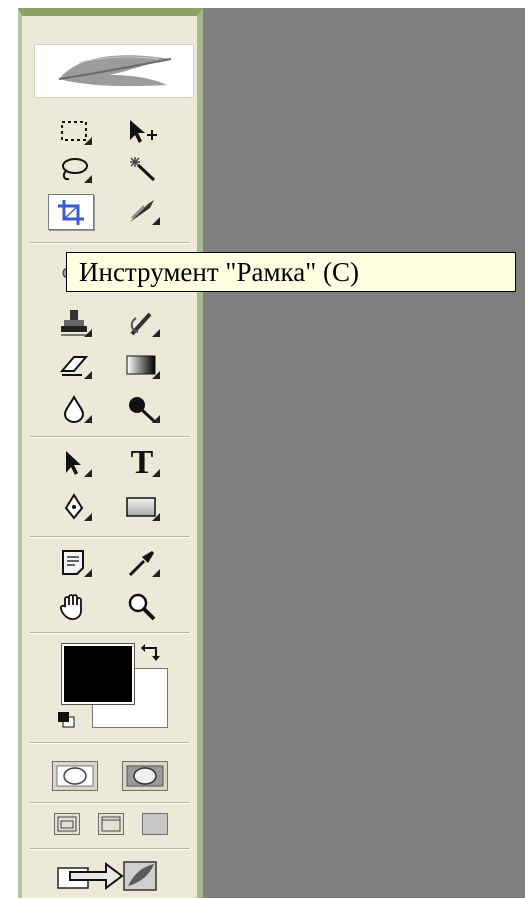 The width and height of the screenshot is (525, 899). Describe the element at coordinates (74, 131) in the screenshot. I see `marquee-tool` at that location.